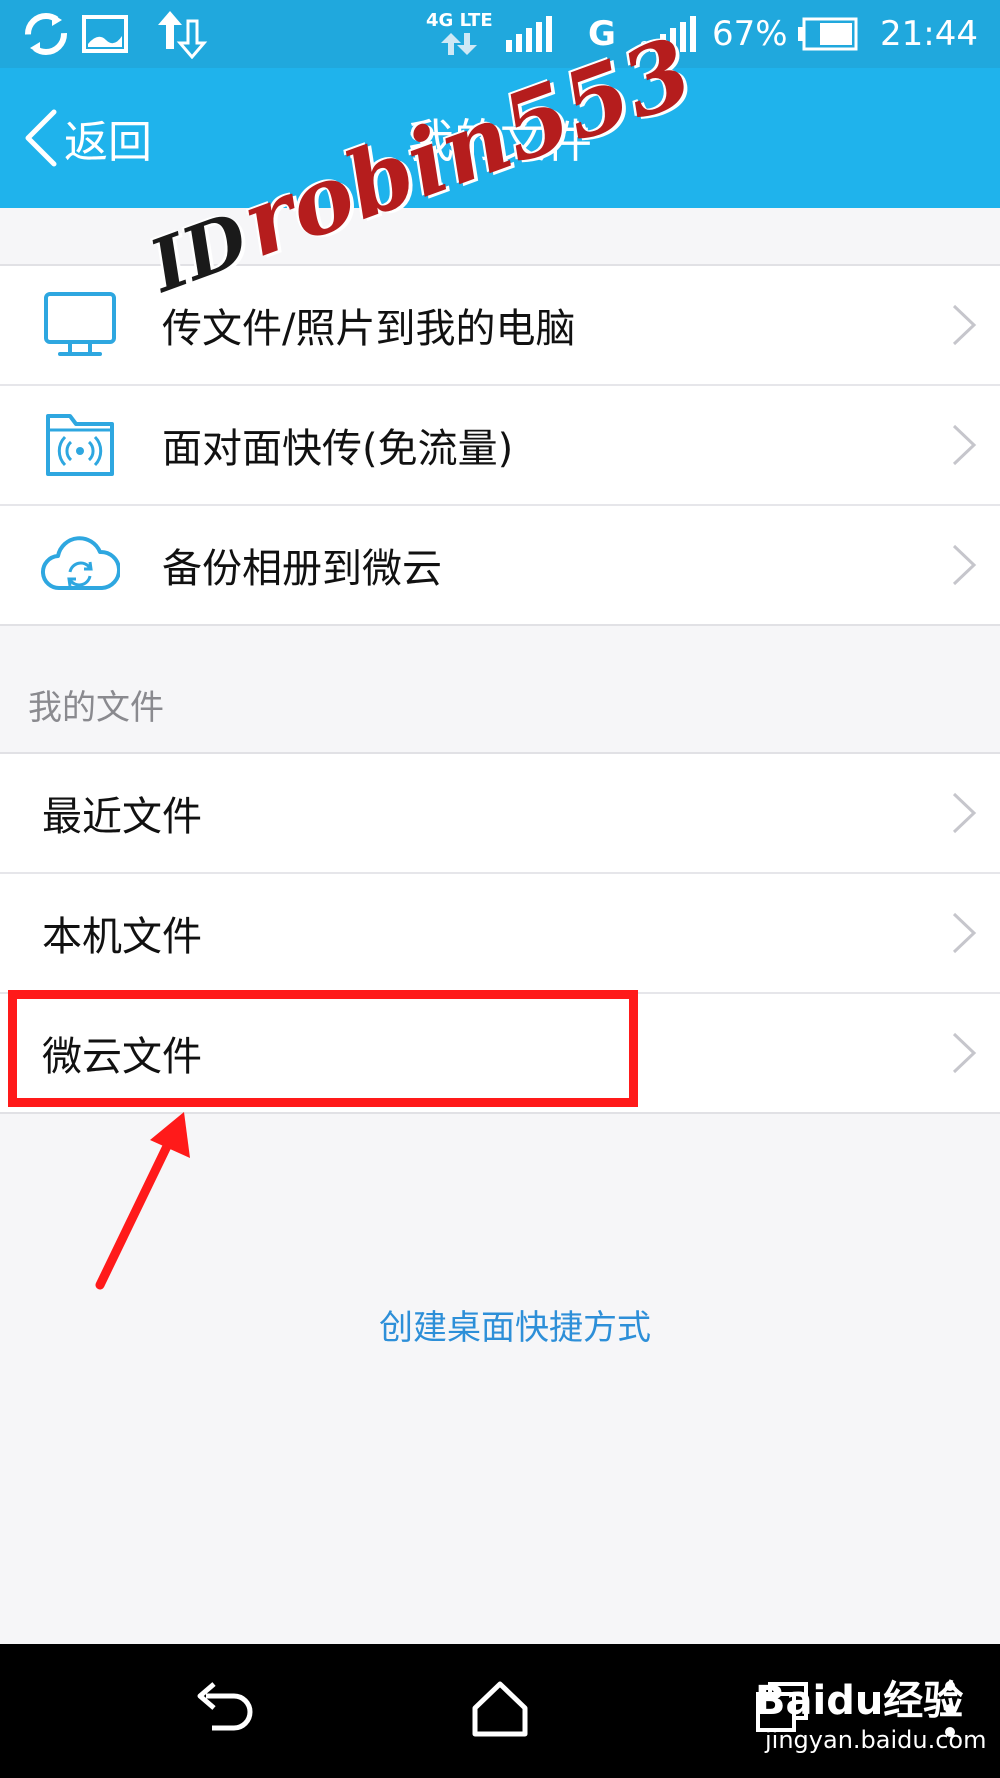 This screenshot has width=1000, height=1778. I want to click on lte-indicator: 4G LTE, so click(459, 34).